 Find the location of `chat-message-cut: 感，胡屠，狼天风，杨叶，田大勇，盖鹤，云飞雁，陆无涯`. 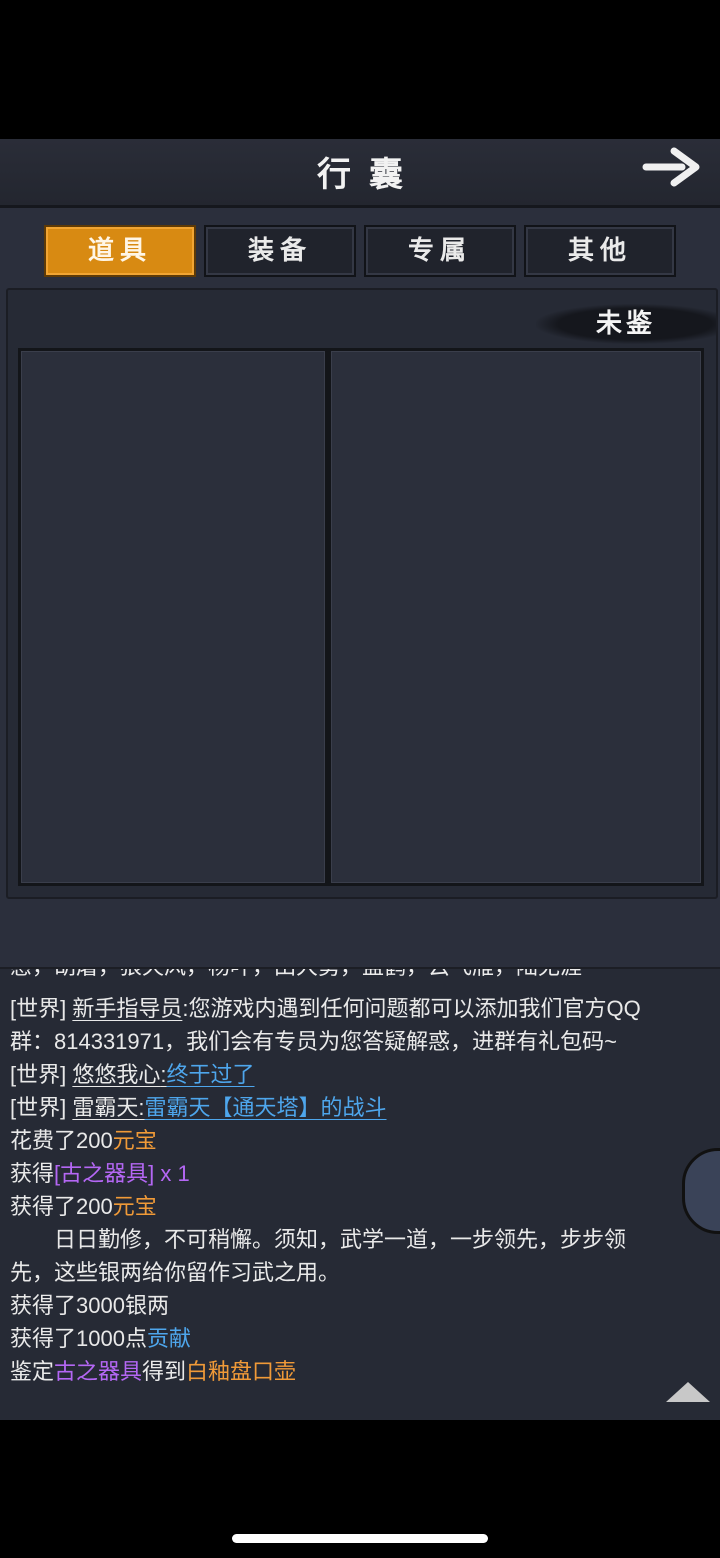

chat-message-cut: 感，胡屠，狼天风，杨叶，田大勇，盖鹤，云飞雁，陆无涯 is located at coordinates (296, 975).